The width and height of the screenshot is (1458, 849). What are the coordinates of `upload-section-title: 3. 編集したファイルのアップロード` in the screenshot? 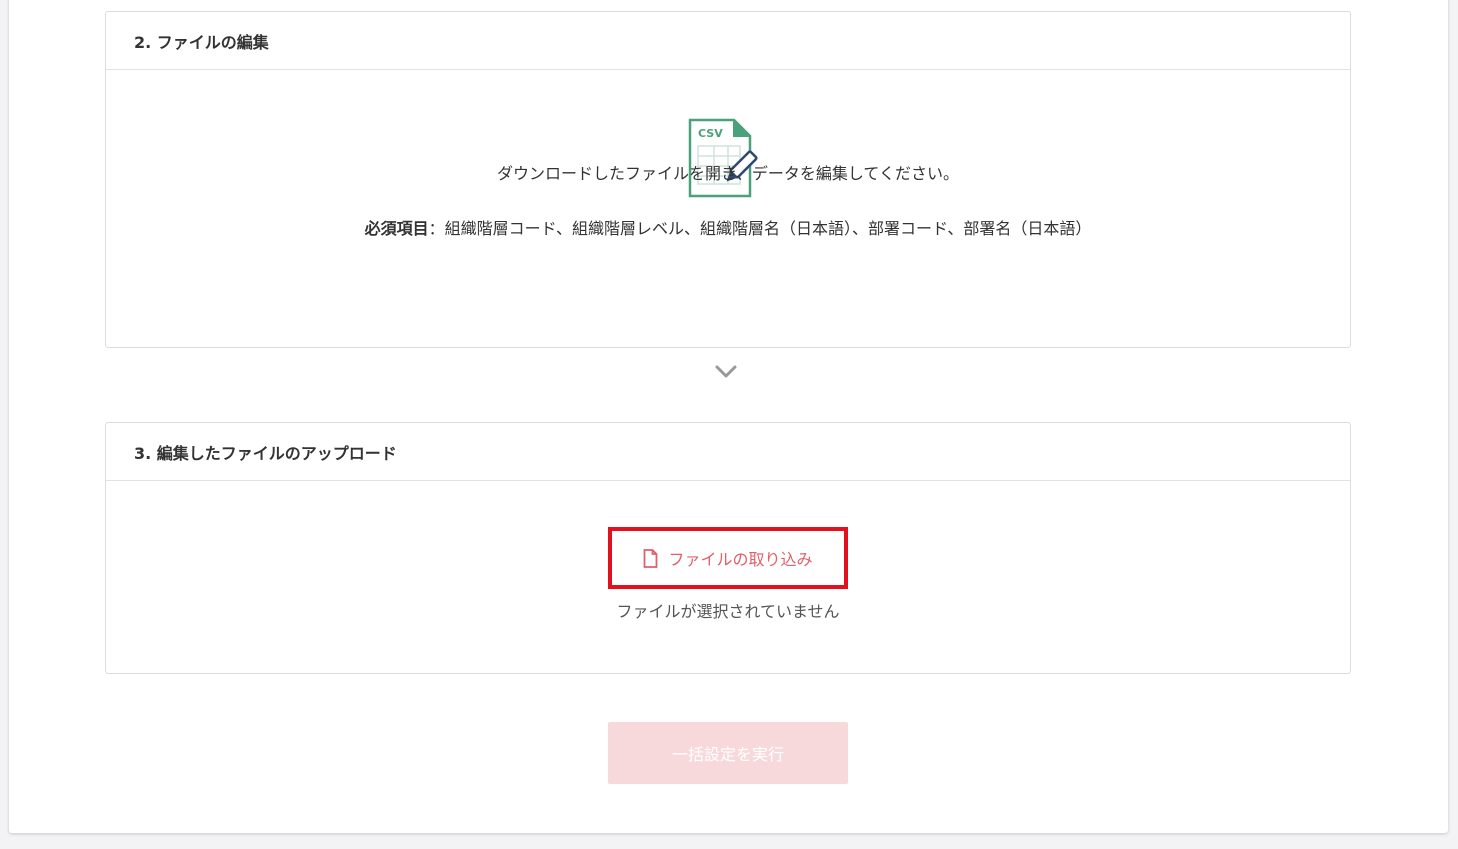 It's located at (728, 452).